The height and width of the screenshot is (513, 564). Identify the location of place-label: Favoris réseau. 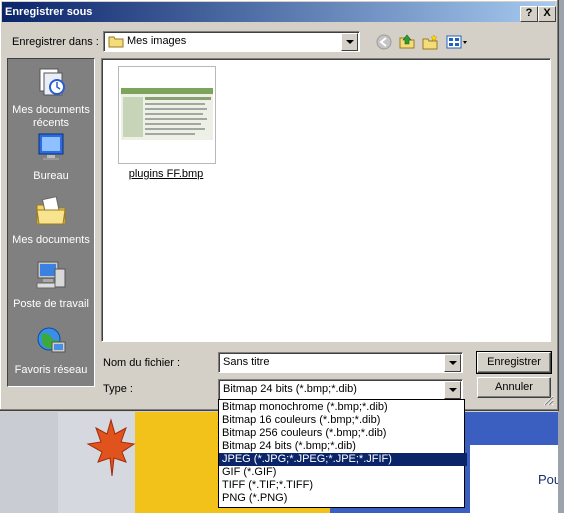
(51, 370).